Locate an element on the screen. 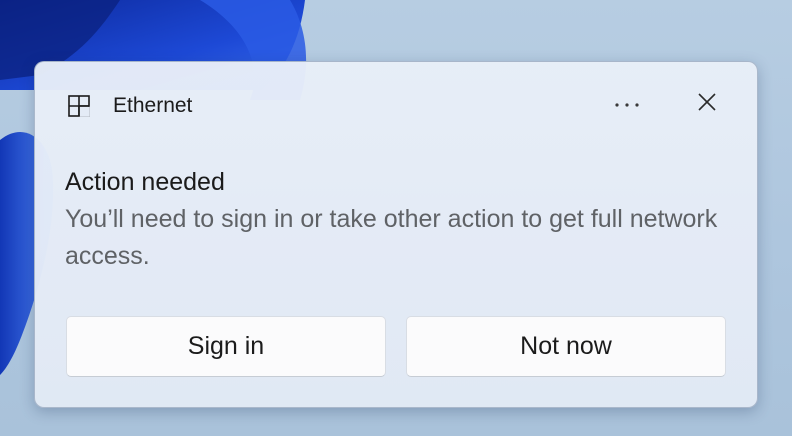 Image resolution: width=792 pixels, height=436 pixels. close-button is located at coordinates (707, 104).